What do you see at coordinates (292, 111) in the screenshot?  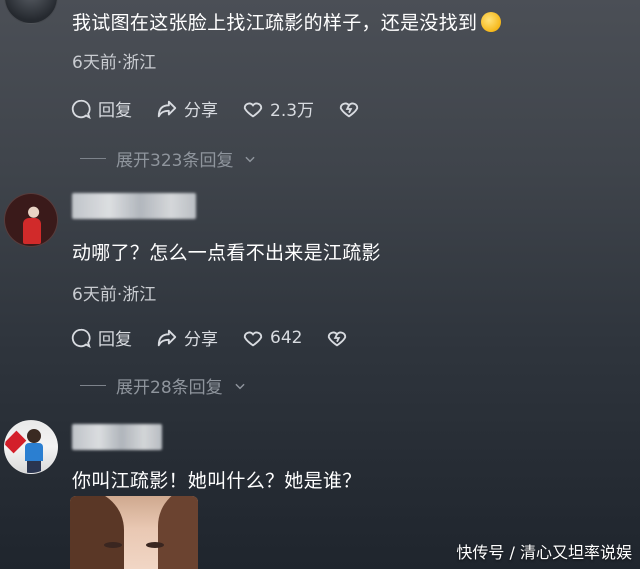 I see `like-count: 2.3万` at bounding box center [292, 111].